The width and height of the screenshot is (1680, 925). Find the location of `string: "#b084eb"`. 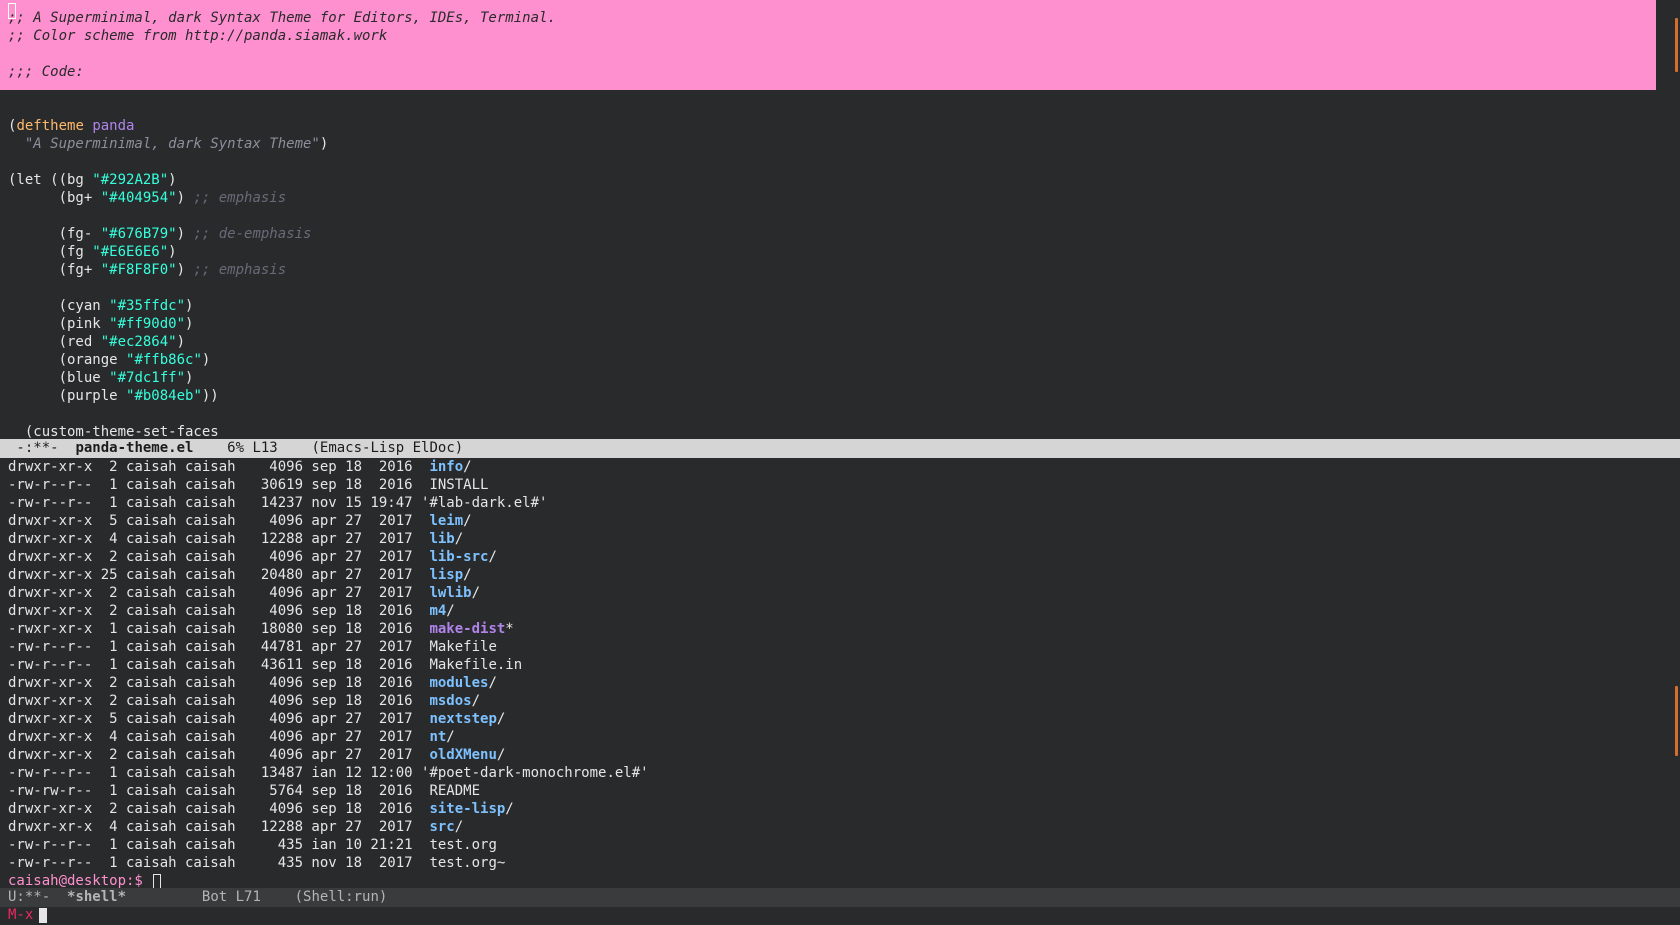

string: "#b084eb" is located at coordinates (164, 396).